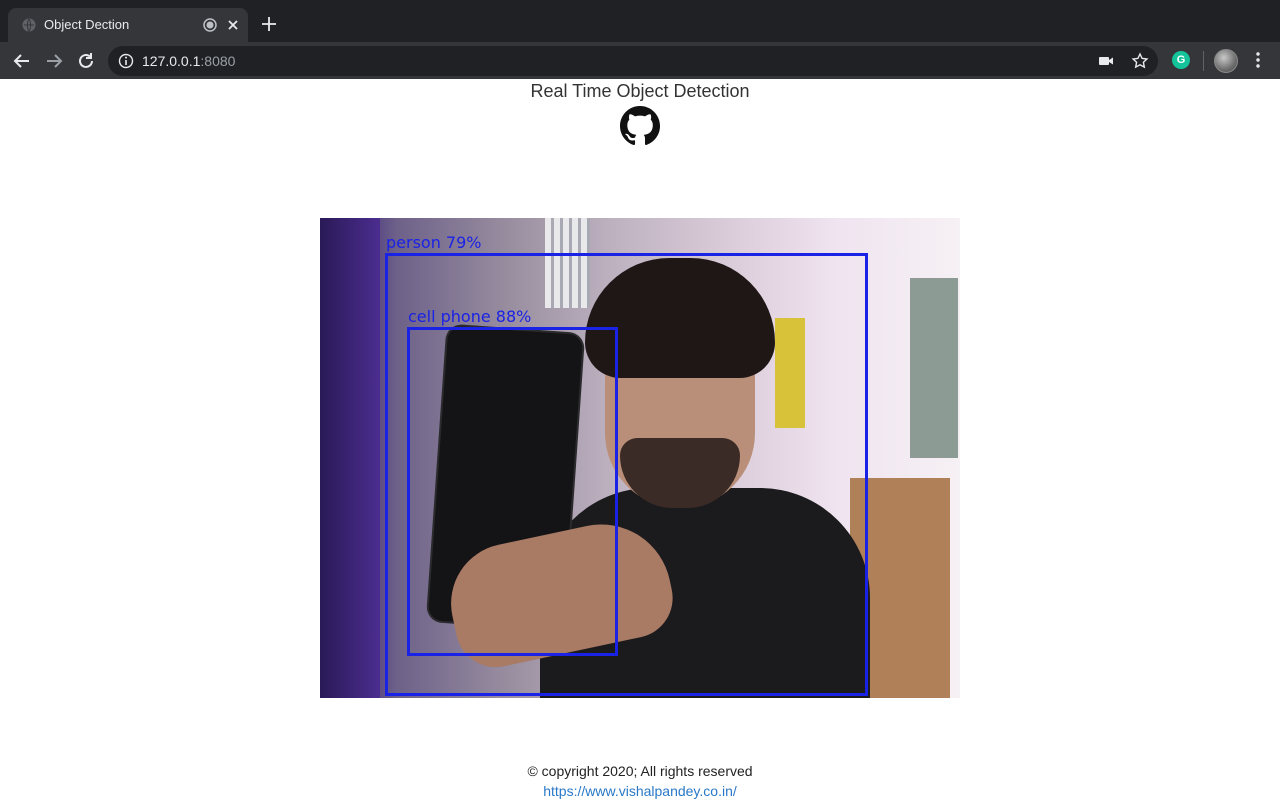  I want to click on github-icon, so click(640, 126).